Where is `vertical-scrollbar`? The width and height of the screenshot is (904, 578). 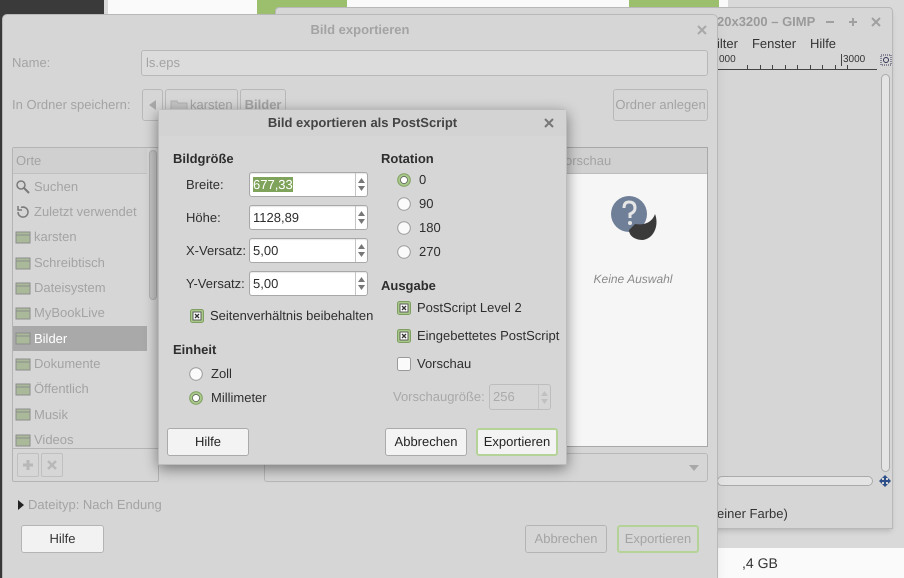 vertical-scrollbar is located at coordinates (885, 273).